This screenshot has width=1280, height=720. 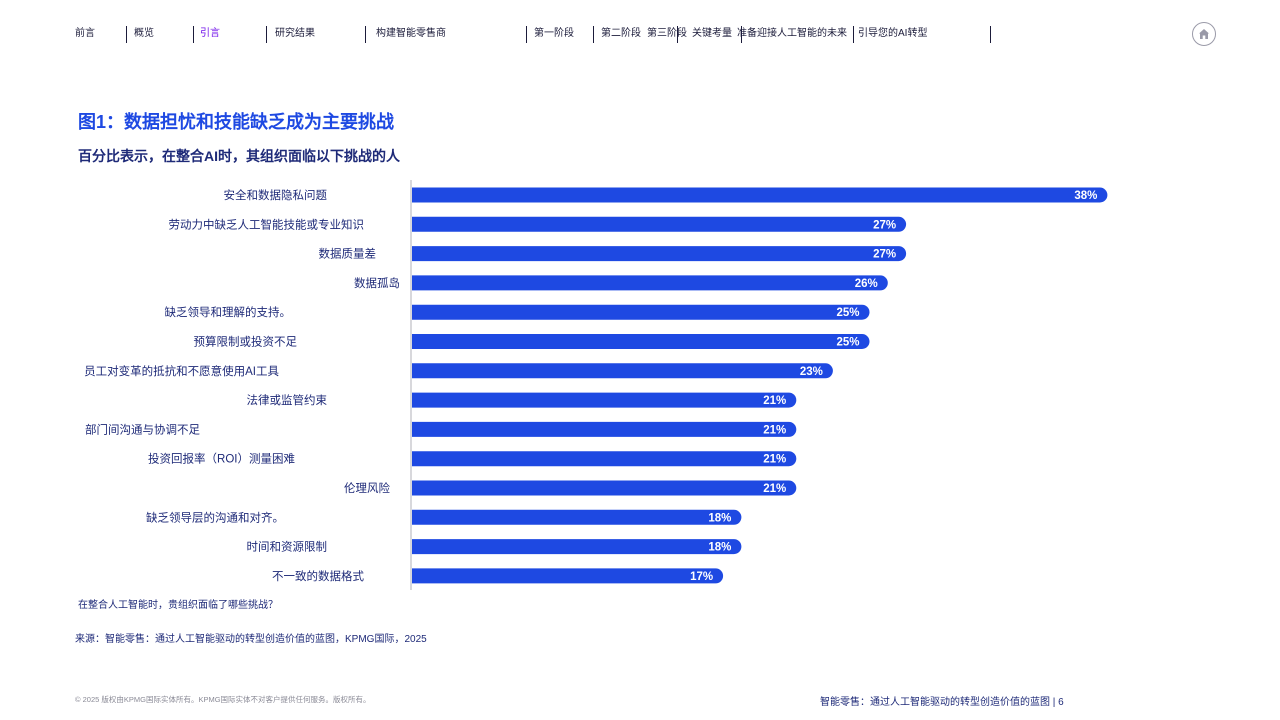 I want to click on bar-value-label: 26%, so click(x=866, y=284).